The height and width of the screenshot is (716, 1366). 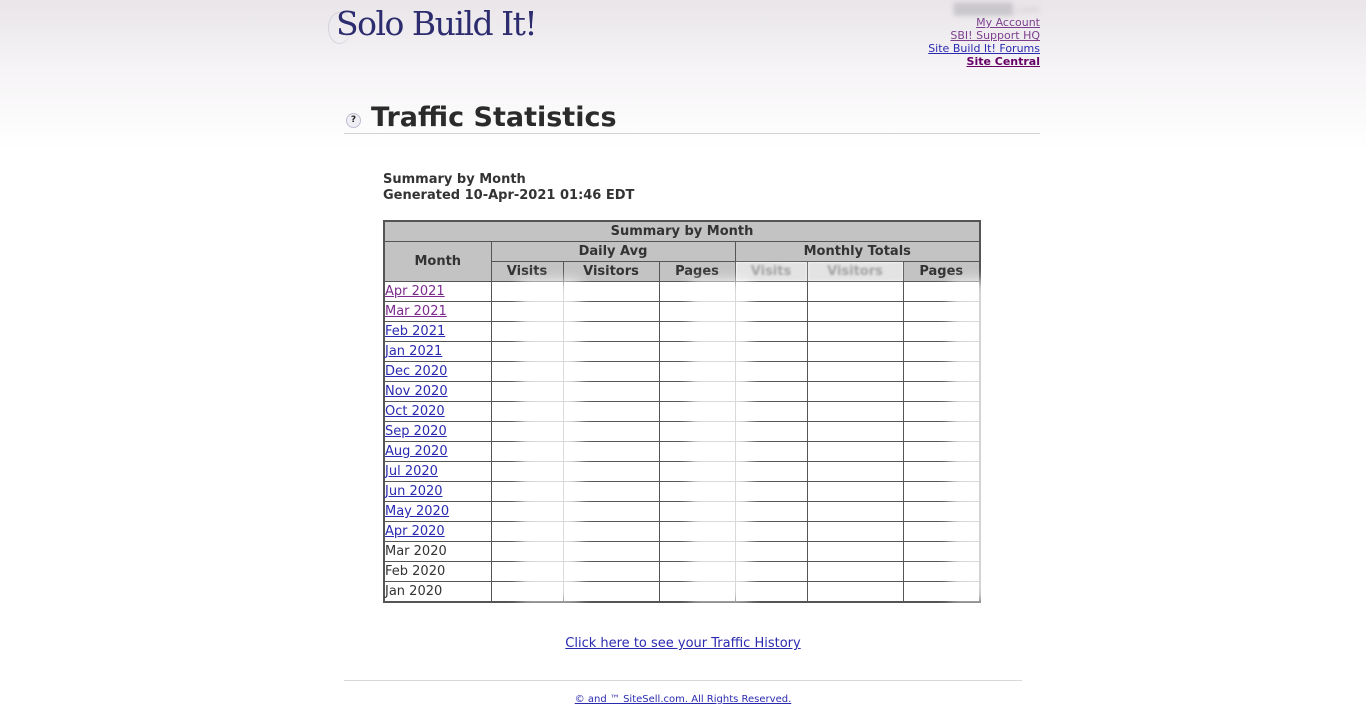 I want to click on month-link: Apr 2021, so click(x=415, y=291).